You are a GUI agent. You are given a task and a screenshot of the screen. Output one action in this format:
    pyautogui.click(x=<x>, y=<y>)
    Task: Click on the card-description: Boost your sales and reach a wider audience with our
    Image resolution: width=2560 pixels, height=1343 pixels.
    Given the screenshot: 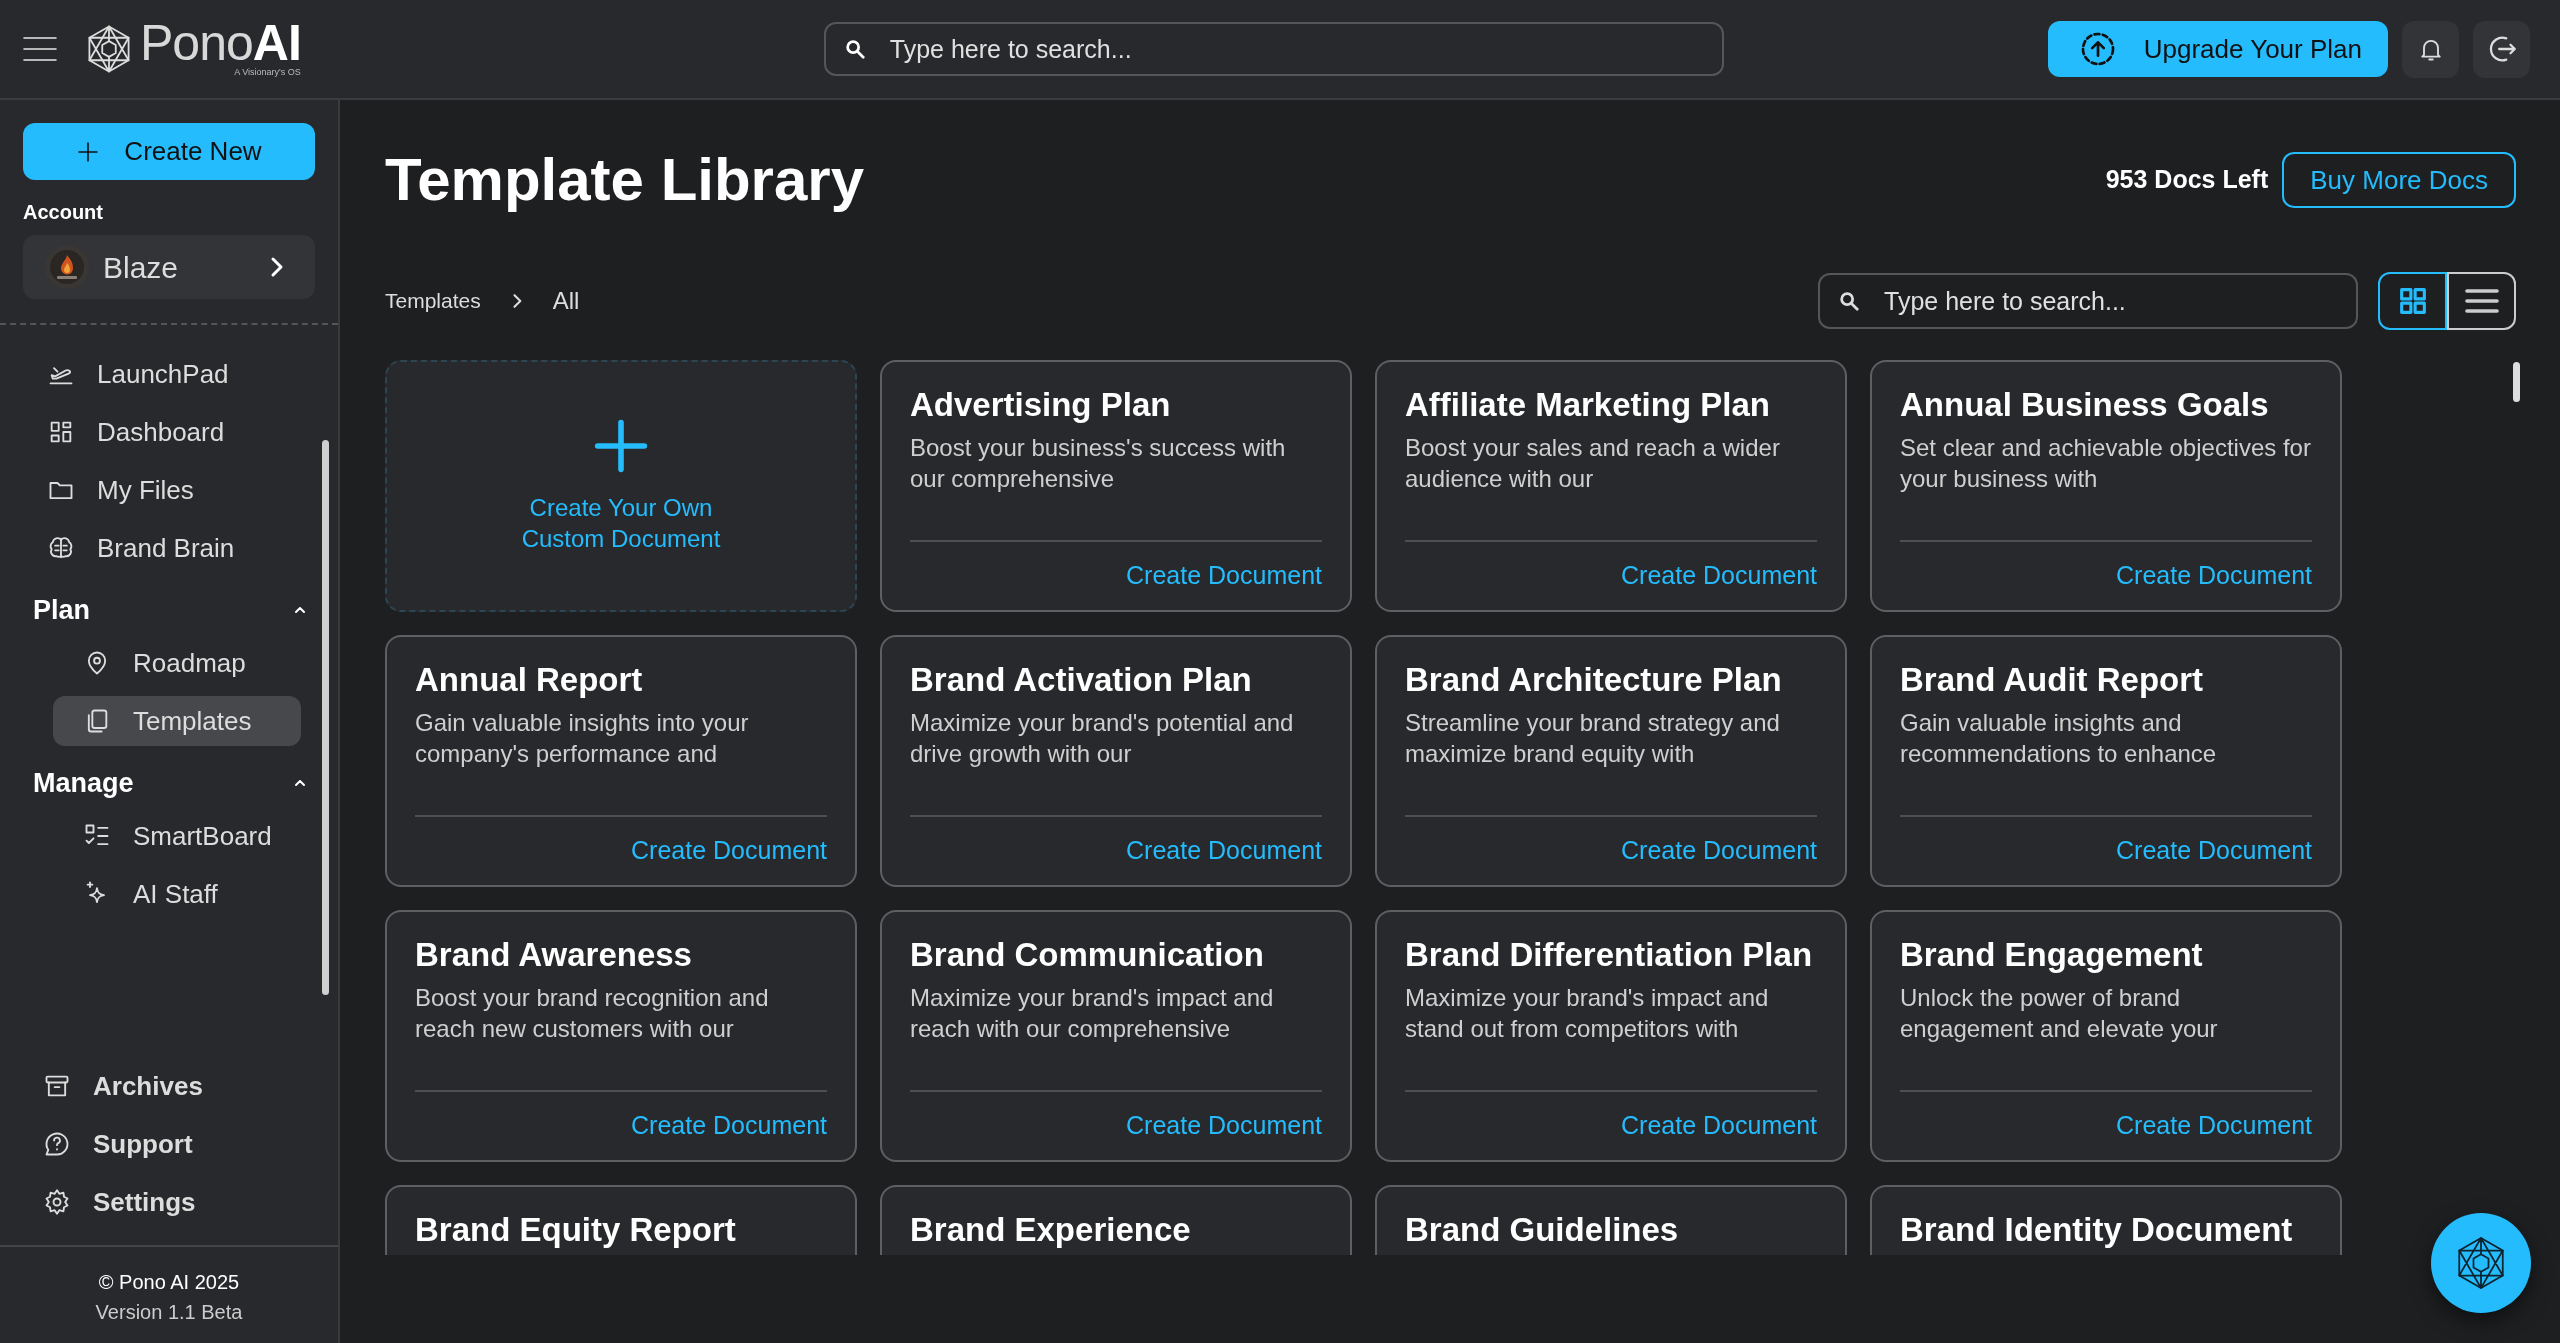 What is the action you would take?
    pyautogui.click(x=1593, y=463)
    